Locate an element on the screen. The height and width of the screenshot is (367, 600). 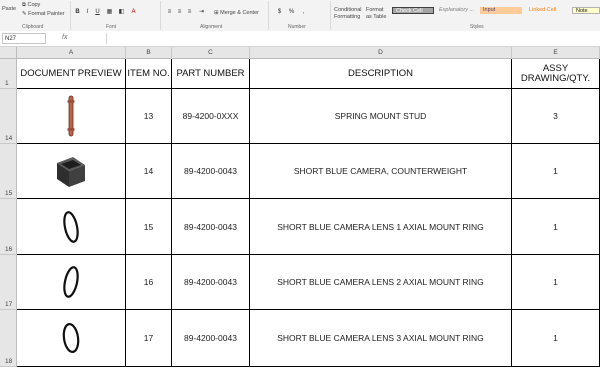
item-number-cell: 16 is located at coordinates (149, 282).